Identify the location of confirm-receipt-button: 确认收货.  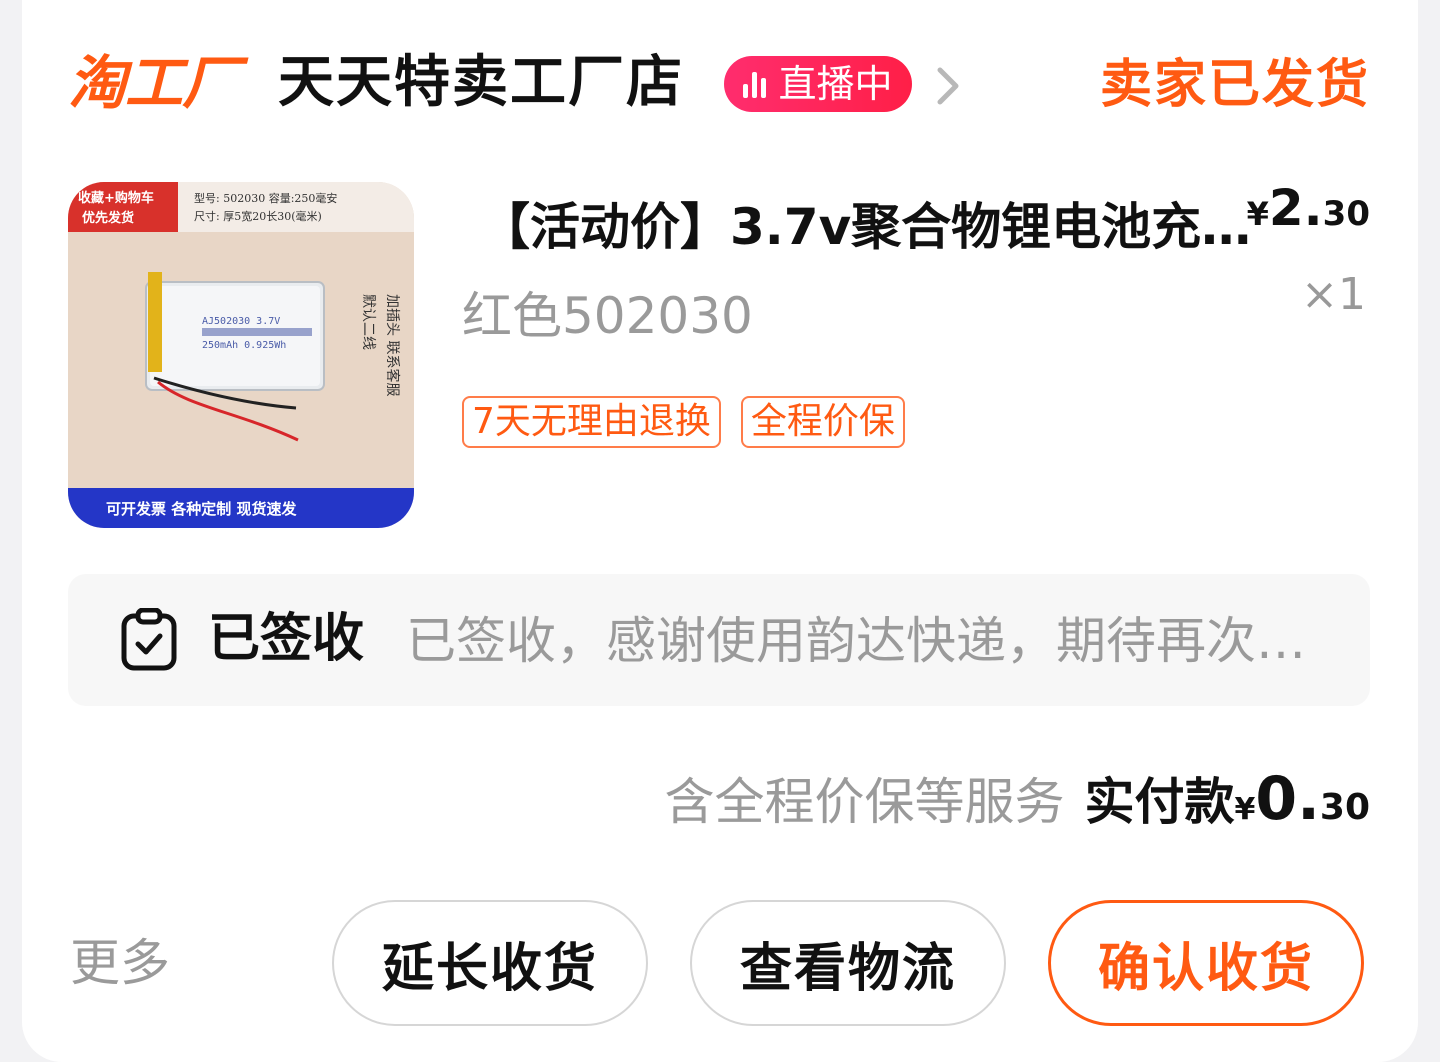
(1206, 963).